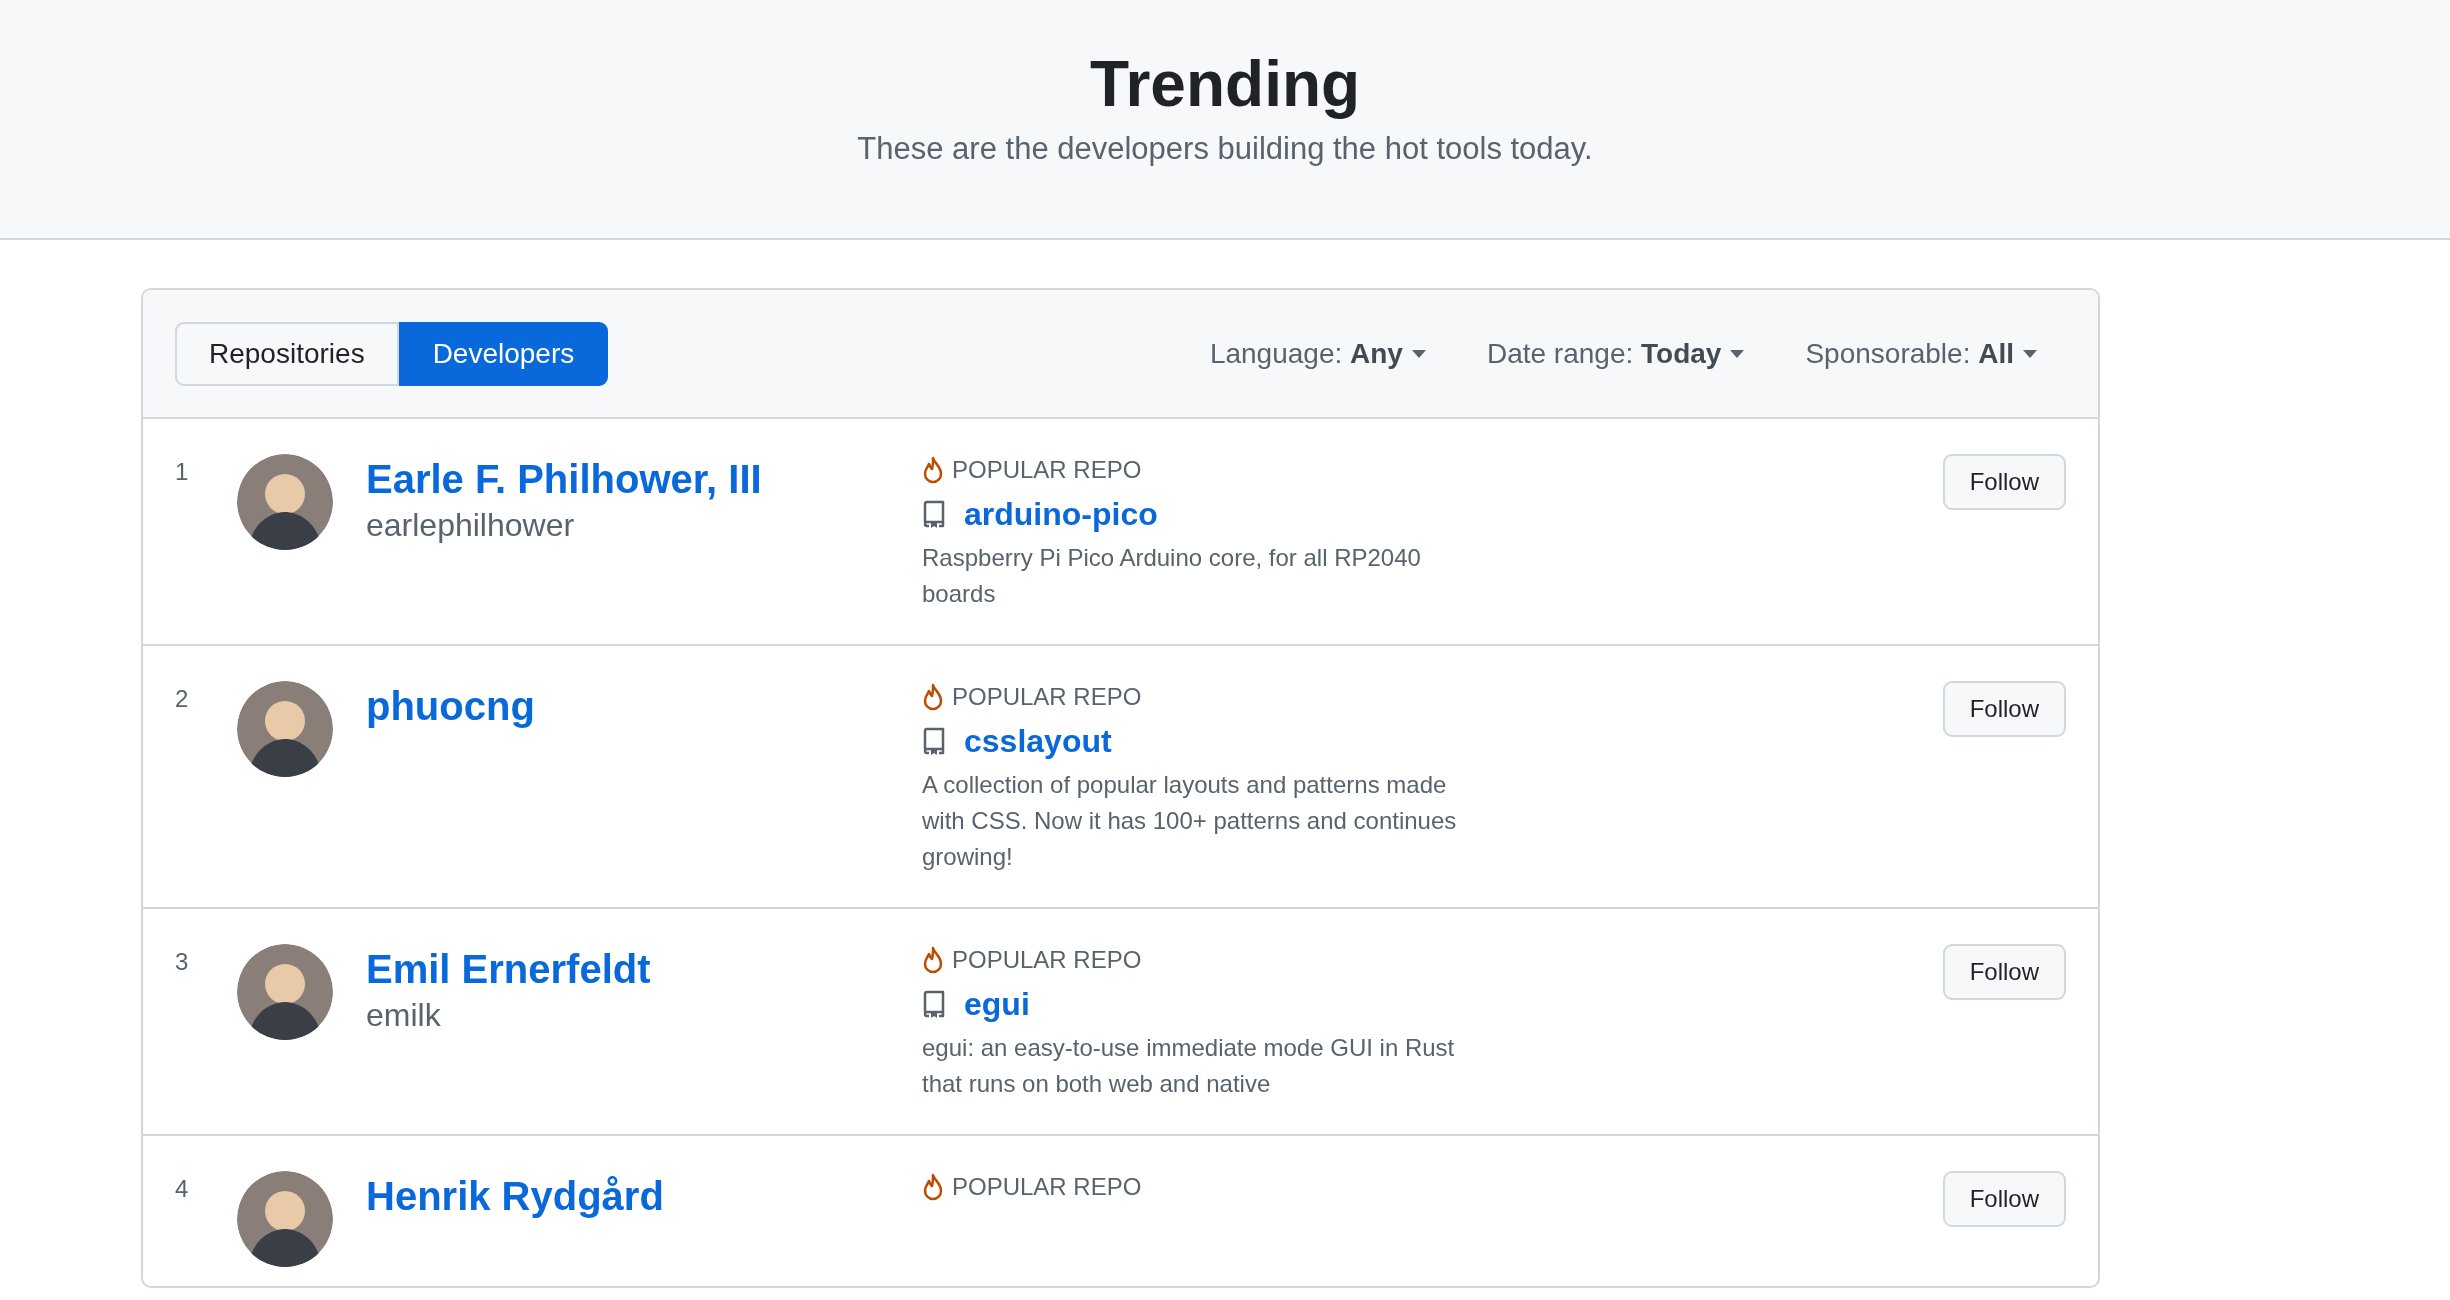  What do you see at coordinates (1921, 353) in the screenshot?
I see `filter-dropdown: Sponsorable: All` at bounding box center [1921, 353].